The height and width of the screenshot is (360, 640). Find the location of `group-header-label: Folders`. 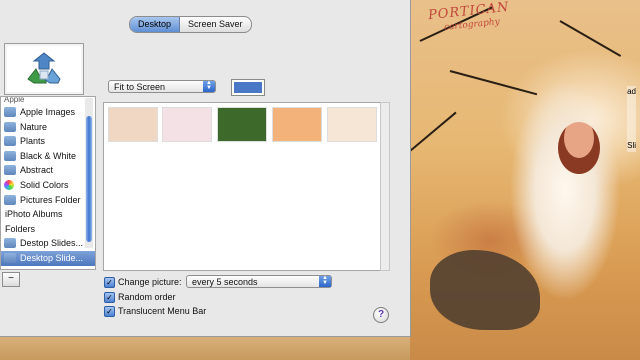

group-header-label: Folders is located at coordinates (20, 228).